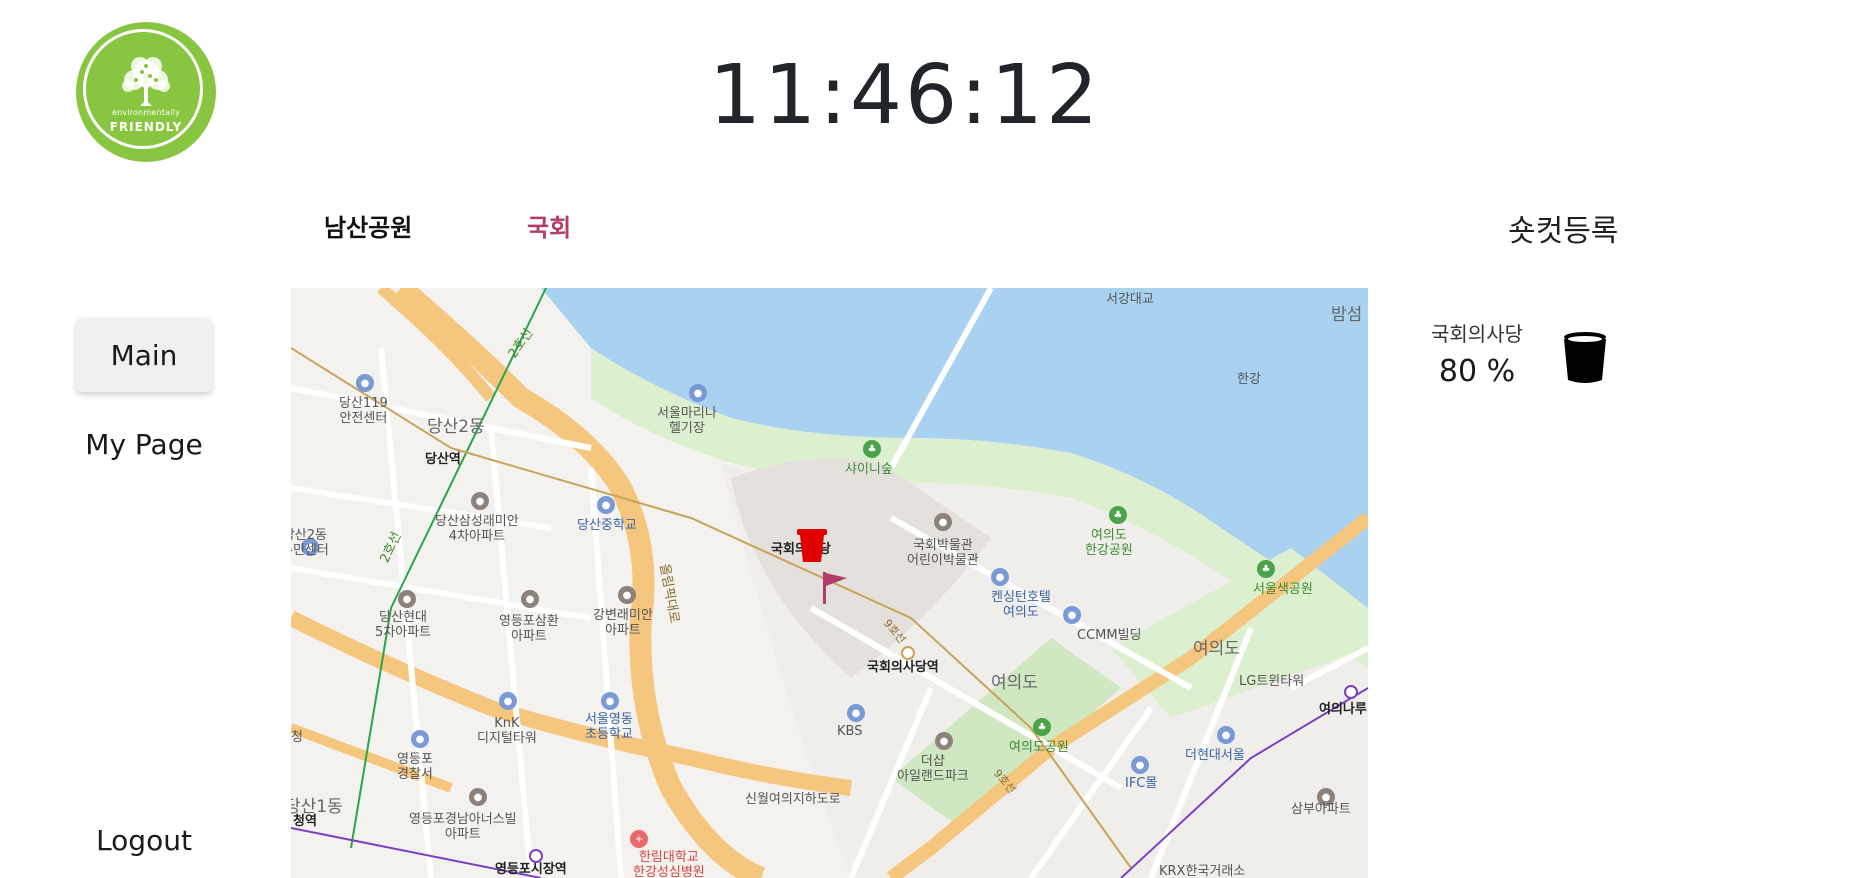  I want to click on map-label: 강변래미안 아파트, so click(623, 623).